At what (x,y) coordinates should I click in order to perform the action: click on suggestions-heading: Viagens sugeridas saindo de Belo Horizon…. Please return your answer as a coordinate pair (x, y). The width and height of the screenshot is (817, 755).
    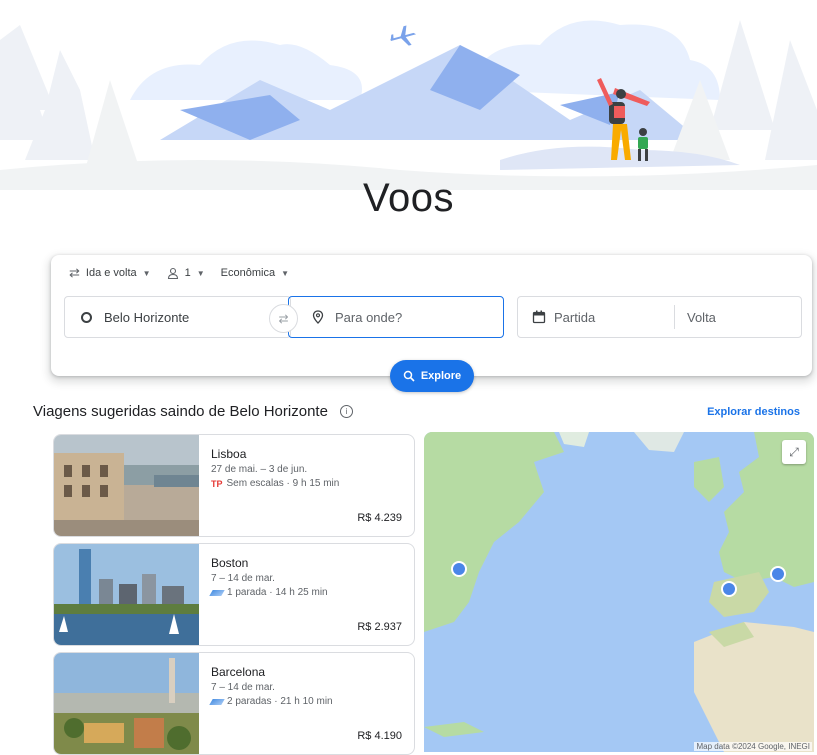
    Looking at the image, I should click on (193, 411).